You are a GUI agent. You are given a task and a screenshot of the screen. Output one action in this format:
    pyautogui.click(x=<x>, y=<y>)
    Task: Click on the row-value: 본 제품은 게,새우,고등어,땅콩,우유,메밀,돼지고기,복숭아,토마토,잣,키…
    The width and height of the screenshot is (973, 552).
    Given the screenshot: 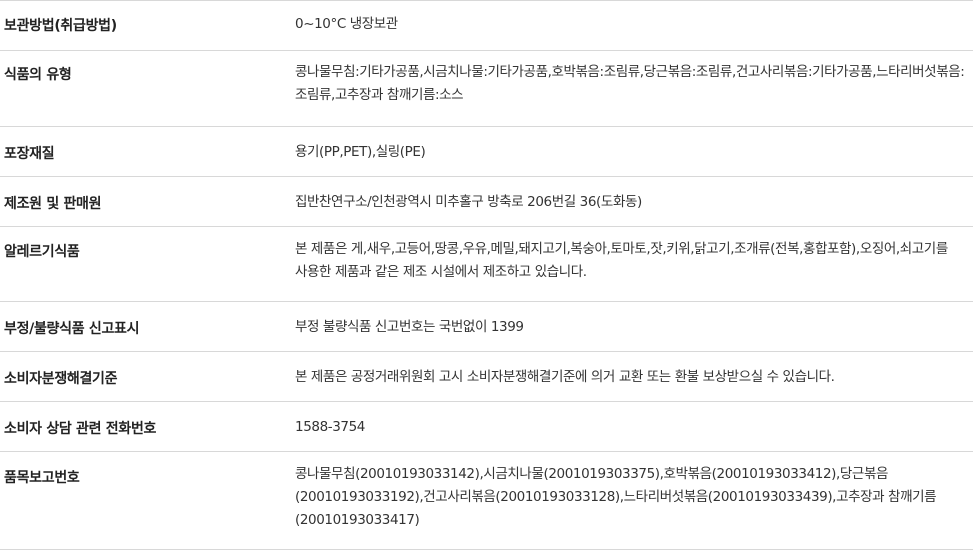 What is the action you would take?
    pyautogui.click(x=621, y=260)
    